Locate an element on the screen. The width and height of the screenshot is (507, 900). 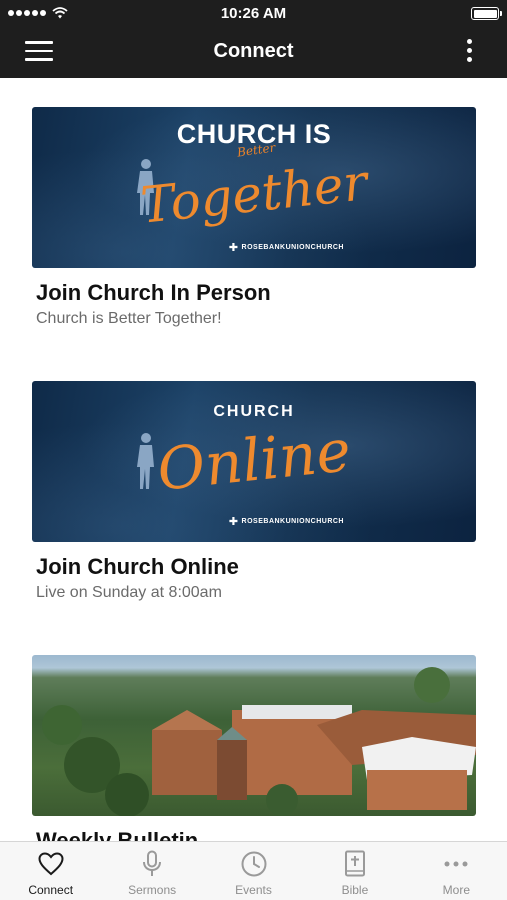
card-subtitle: Live on Sunday at 8:00am is located at coordinates (129, 592).